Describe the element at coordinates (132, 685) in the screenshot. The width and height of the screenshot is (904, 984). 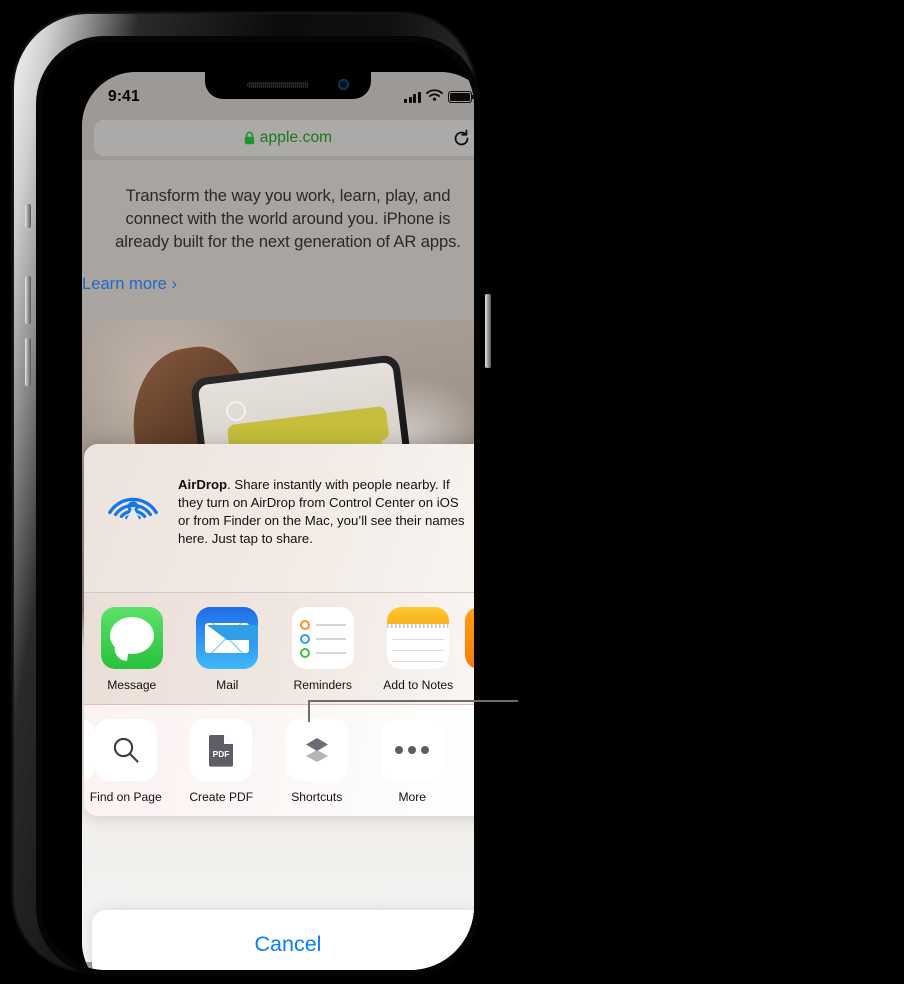
I see `share-target-label: Message` at that location.